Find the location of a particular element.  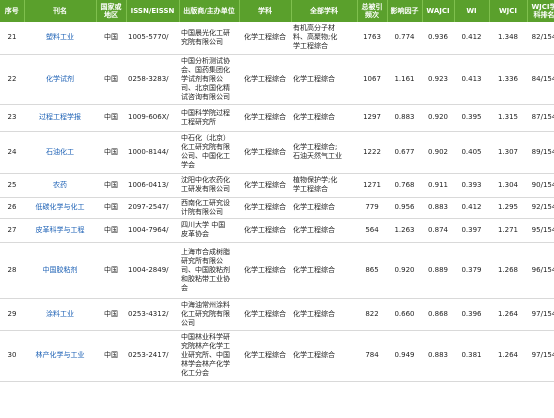

citations-cell: 564 is located at coordinates (372, 230).